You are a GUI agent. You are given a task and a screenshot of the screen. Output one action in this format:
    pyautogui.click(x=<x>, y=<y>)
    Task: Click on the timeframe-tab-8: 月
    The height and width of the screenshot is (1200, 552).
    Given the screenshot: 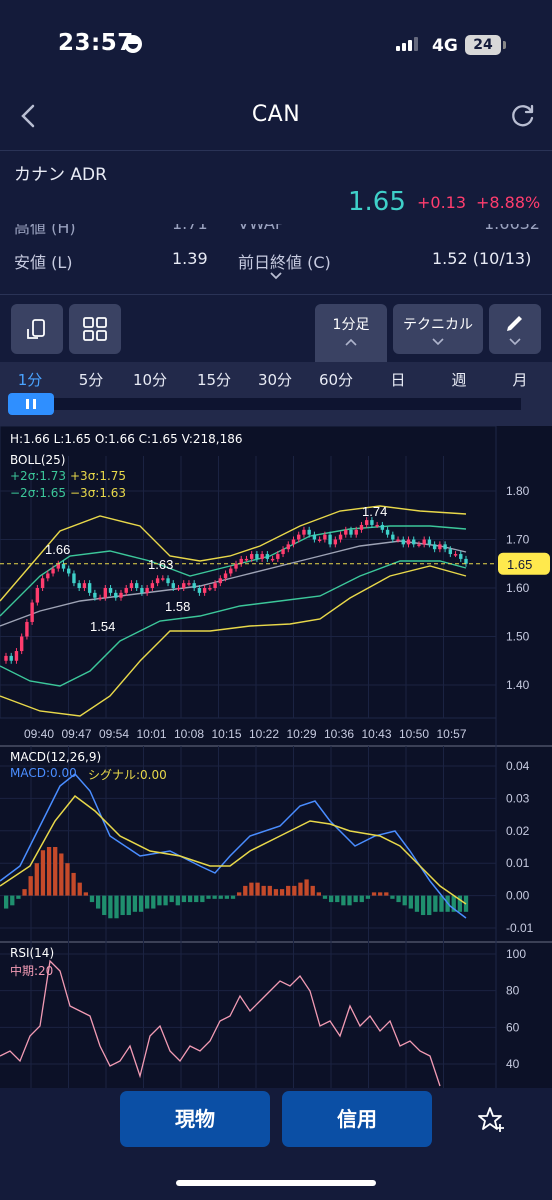 What is the action you would take?
    pyautogui.click(x=520, y=379)
    